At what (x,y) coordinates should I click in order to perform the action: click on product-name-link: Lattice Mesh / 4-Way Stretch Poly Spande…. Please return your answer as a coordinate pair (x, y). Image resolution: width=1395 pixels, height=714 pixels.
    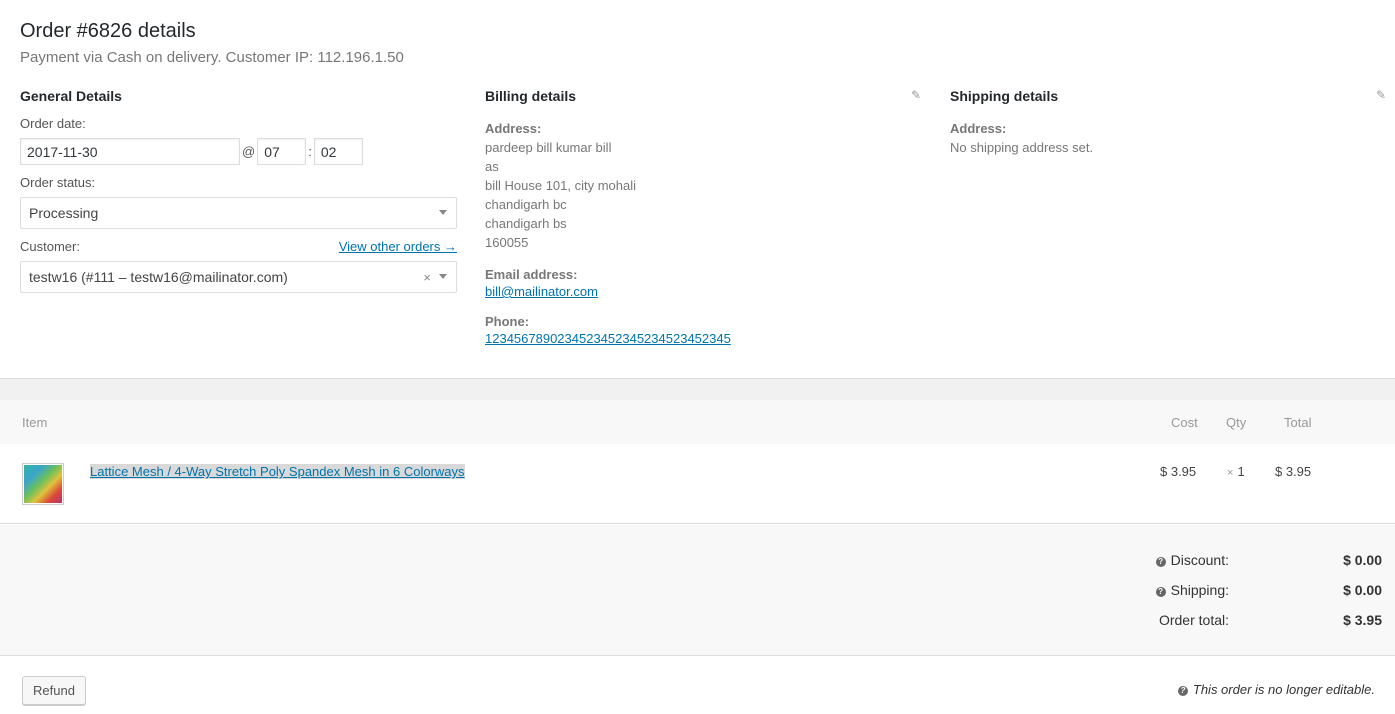
    Looking at the image, I should click on (277, 471).